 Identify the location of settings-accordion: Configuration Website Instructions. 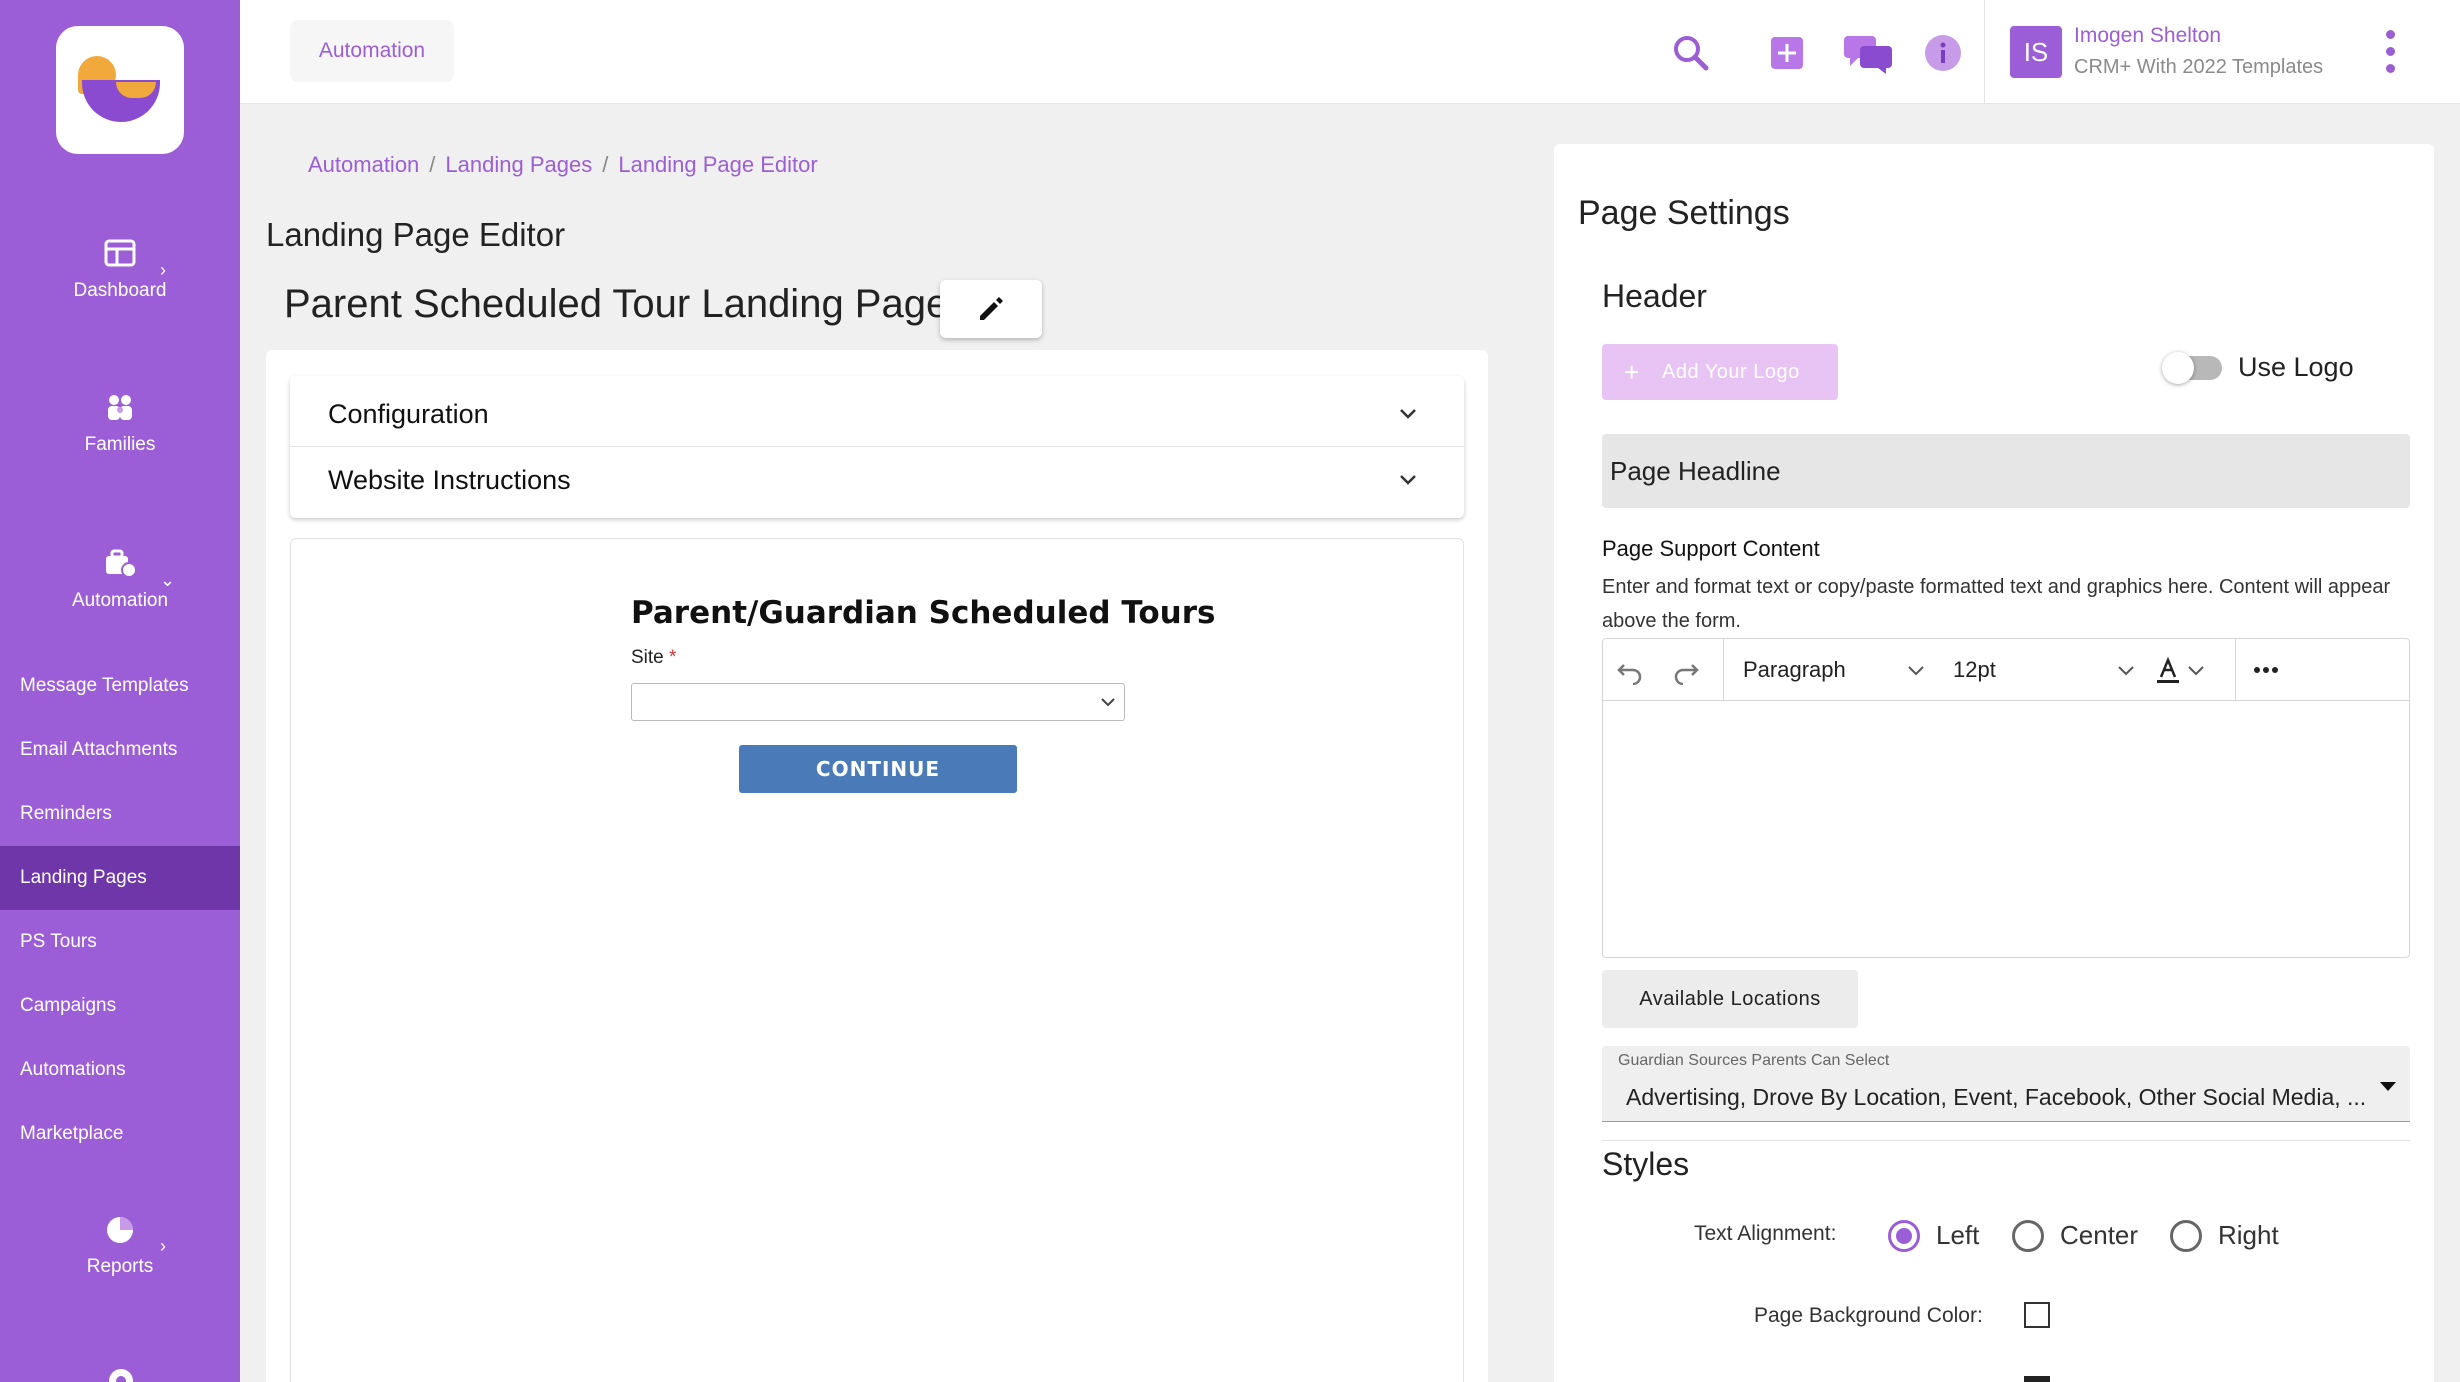
(877, 447).